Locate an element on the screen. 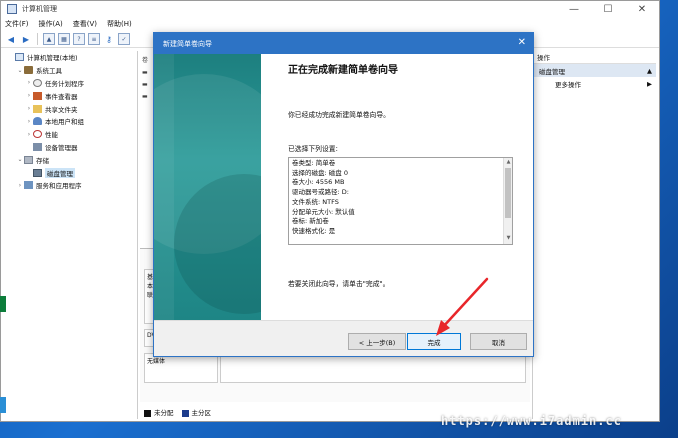 The image size is (678, 438). more-actions-label: 更多操作 is located at coordinates (568, 84).